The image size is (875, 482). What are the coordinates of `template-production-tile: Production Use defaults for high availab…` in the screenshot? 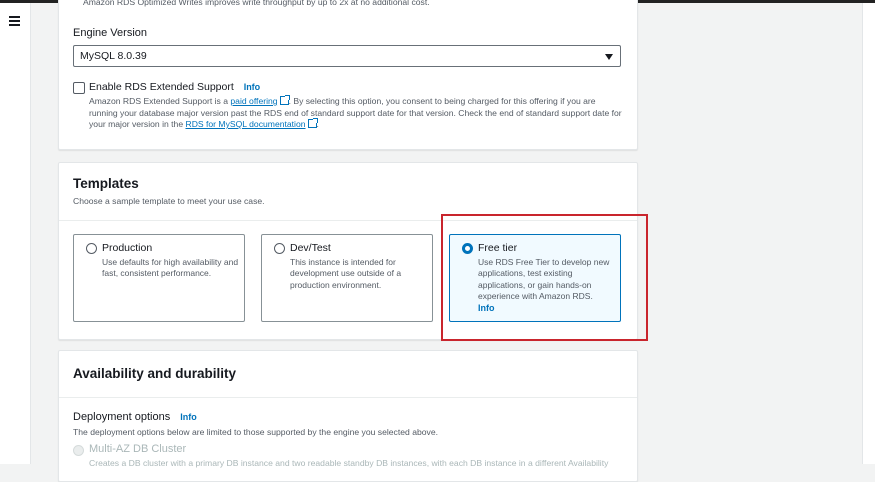 It's located at (159, 278).